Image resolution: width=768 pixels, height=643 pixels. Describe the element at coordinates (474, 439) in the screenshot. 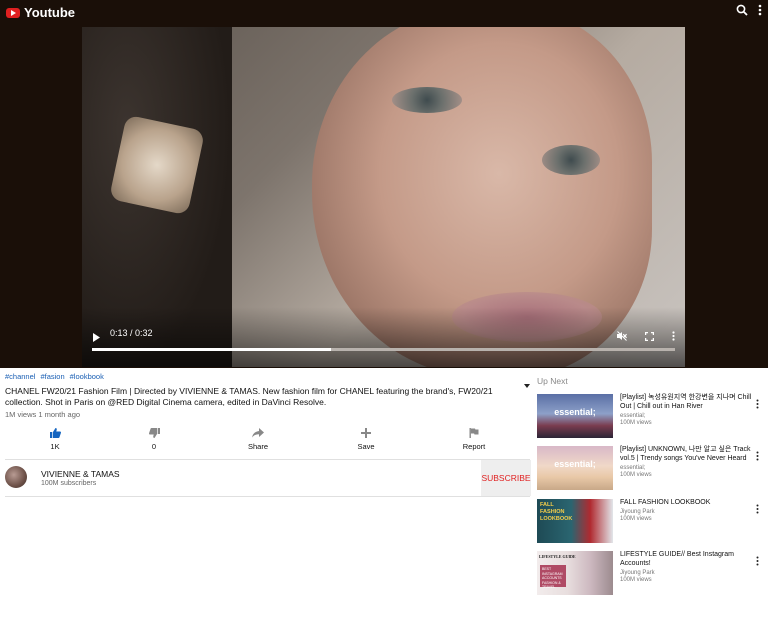

I see `report-button: Report` at that location.